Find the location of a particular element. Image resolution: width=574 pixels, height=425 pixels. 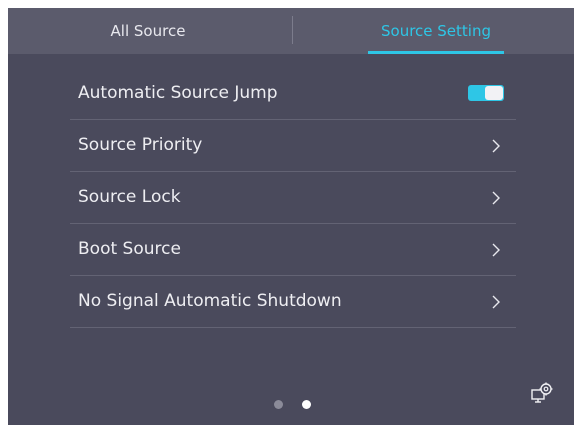

menu-item-label: Source Priority is located at coordinates (140, 145).